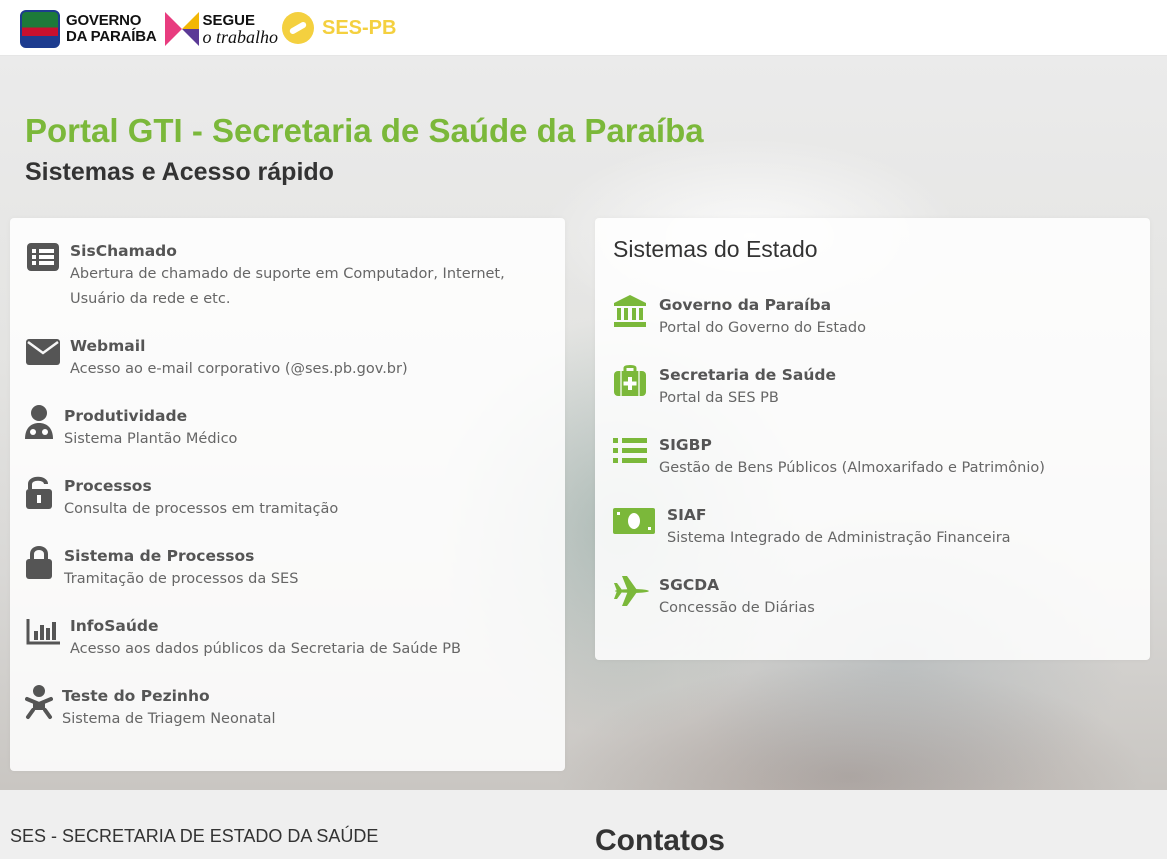 The width and height of the screenshot is (1167, 859). What do you see at coordinates (630, 381) in the screenshot?
I see `medkit-icon` at bounding box center [630, 381].